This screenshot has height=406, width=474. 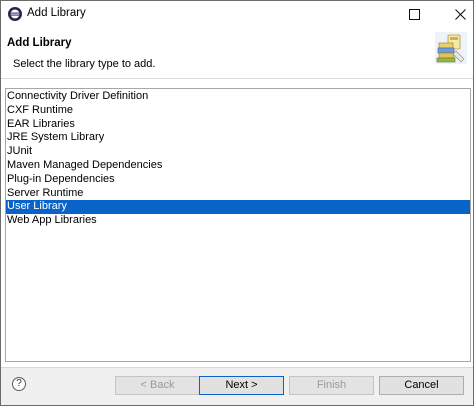 What do you see at coordinates (19, 384) in the screenshot?
I see `help-icon: ?` at bounding box center [19, 384].